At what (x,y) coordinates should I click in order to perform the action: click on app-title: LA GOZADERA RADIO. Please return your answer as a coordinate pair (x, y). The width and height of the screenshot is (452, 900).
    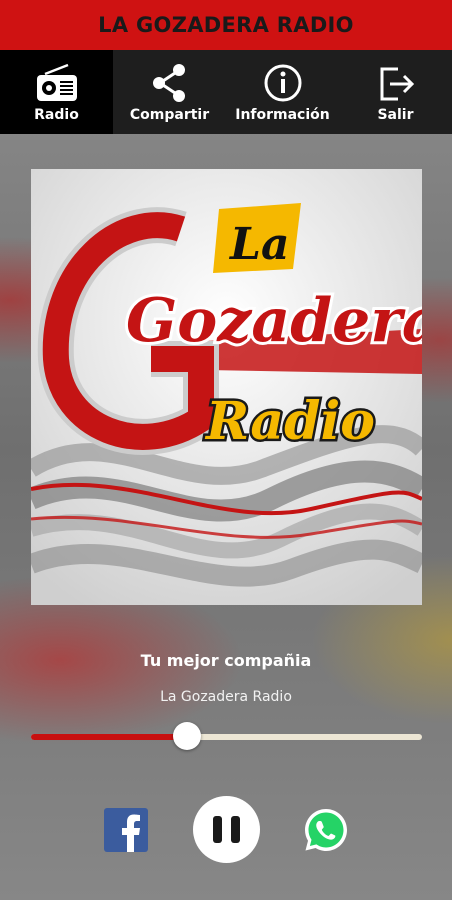
    Looking at the image, I should click on (226, 25).